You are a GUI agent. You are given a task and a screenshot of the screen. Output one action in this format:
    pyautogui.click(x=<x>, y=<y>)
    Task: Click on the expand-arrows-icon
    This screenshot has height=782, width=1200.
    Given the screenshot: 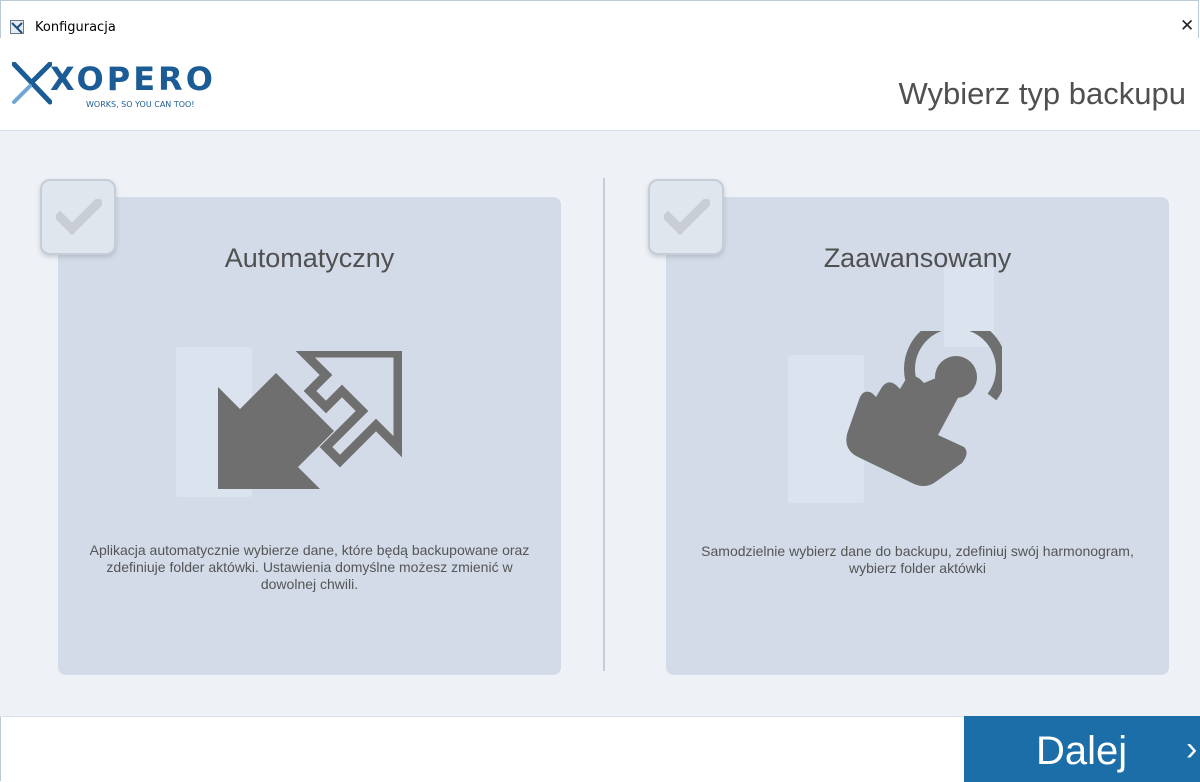 What is the action you would take?
    pyautogui.click(x=310, y=420)
    